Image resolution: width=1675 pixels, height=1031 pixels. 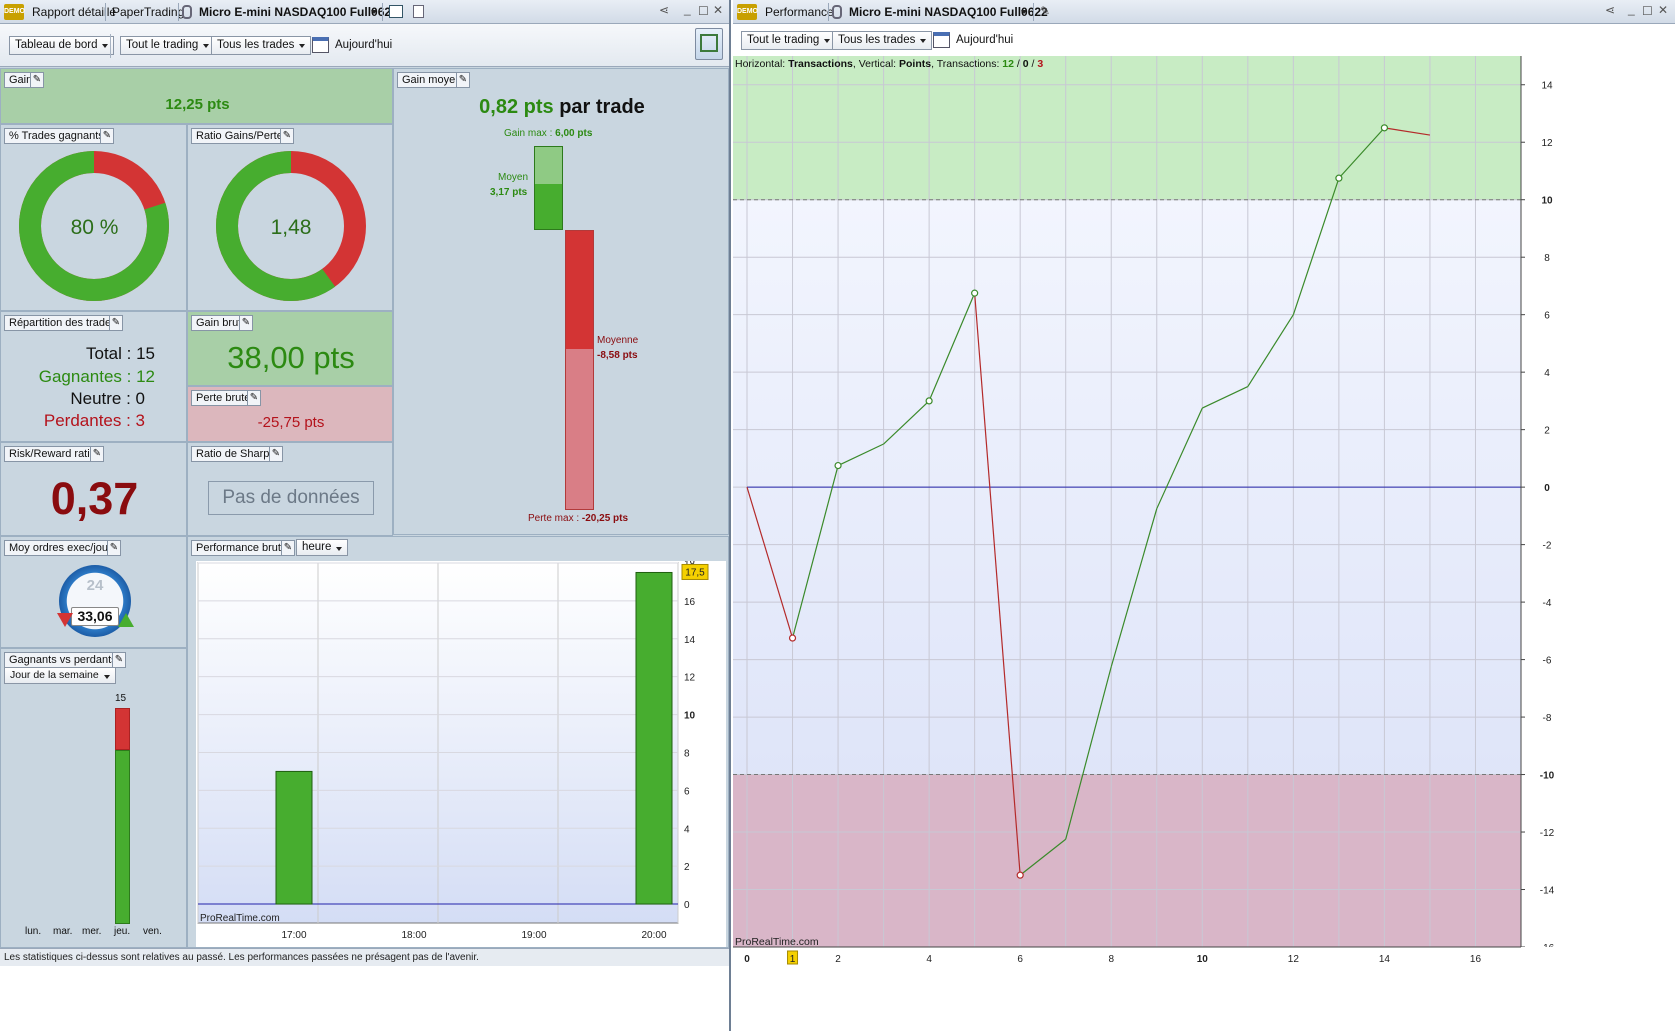 I want to click on perte-brute-panel: Perte brute ✎ -25,75 pts, so click(x=290, y=414).